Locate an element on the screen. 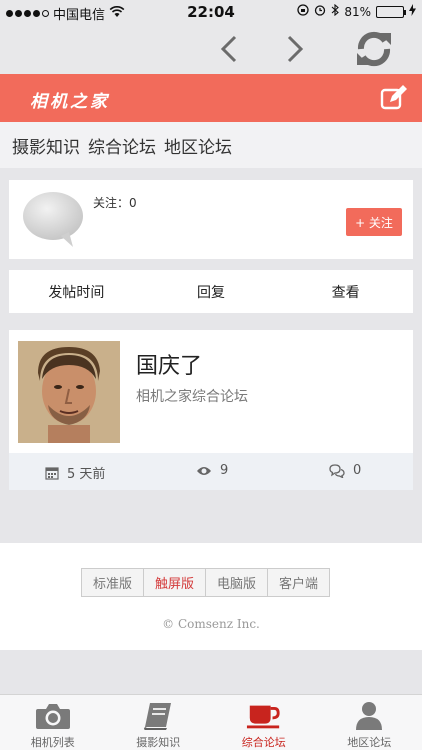 This screenshot has height=750, width=422. category-tab-general: 综合论坛 is located at coordinates (122, 145).